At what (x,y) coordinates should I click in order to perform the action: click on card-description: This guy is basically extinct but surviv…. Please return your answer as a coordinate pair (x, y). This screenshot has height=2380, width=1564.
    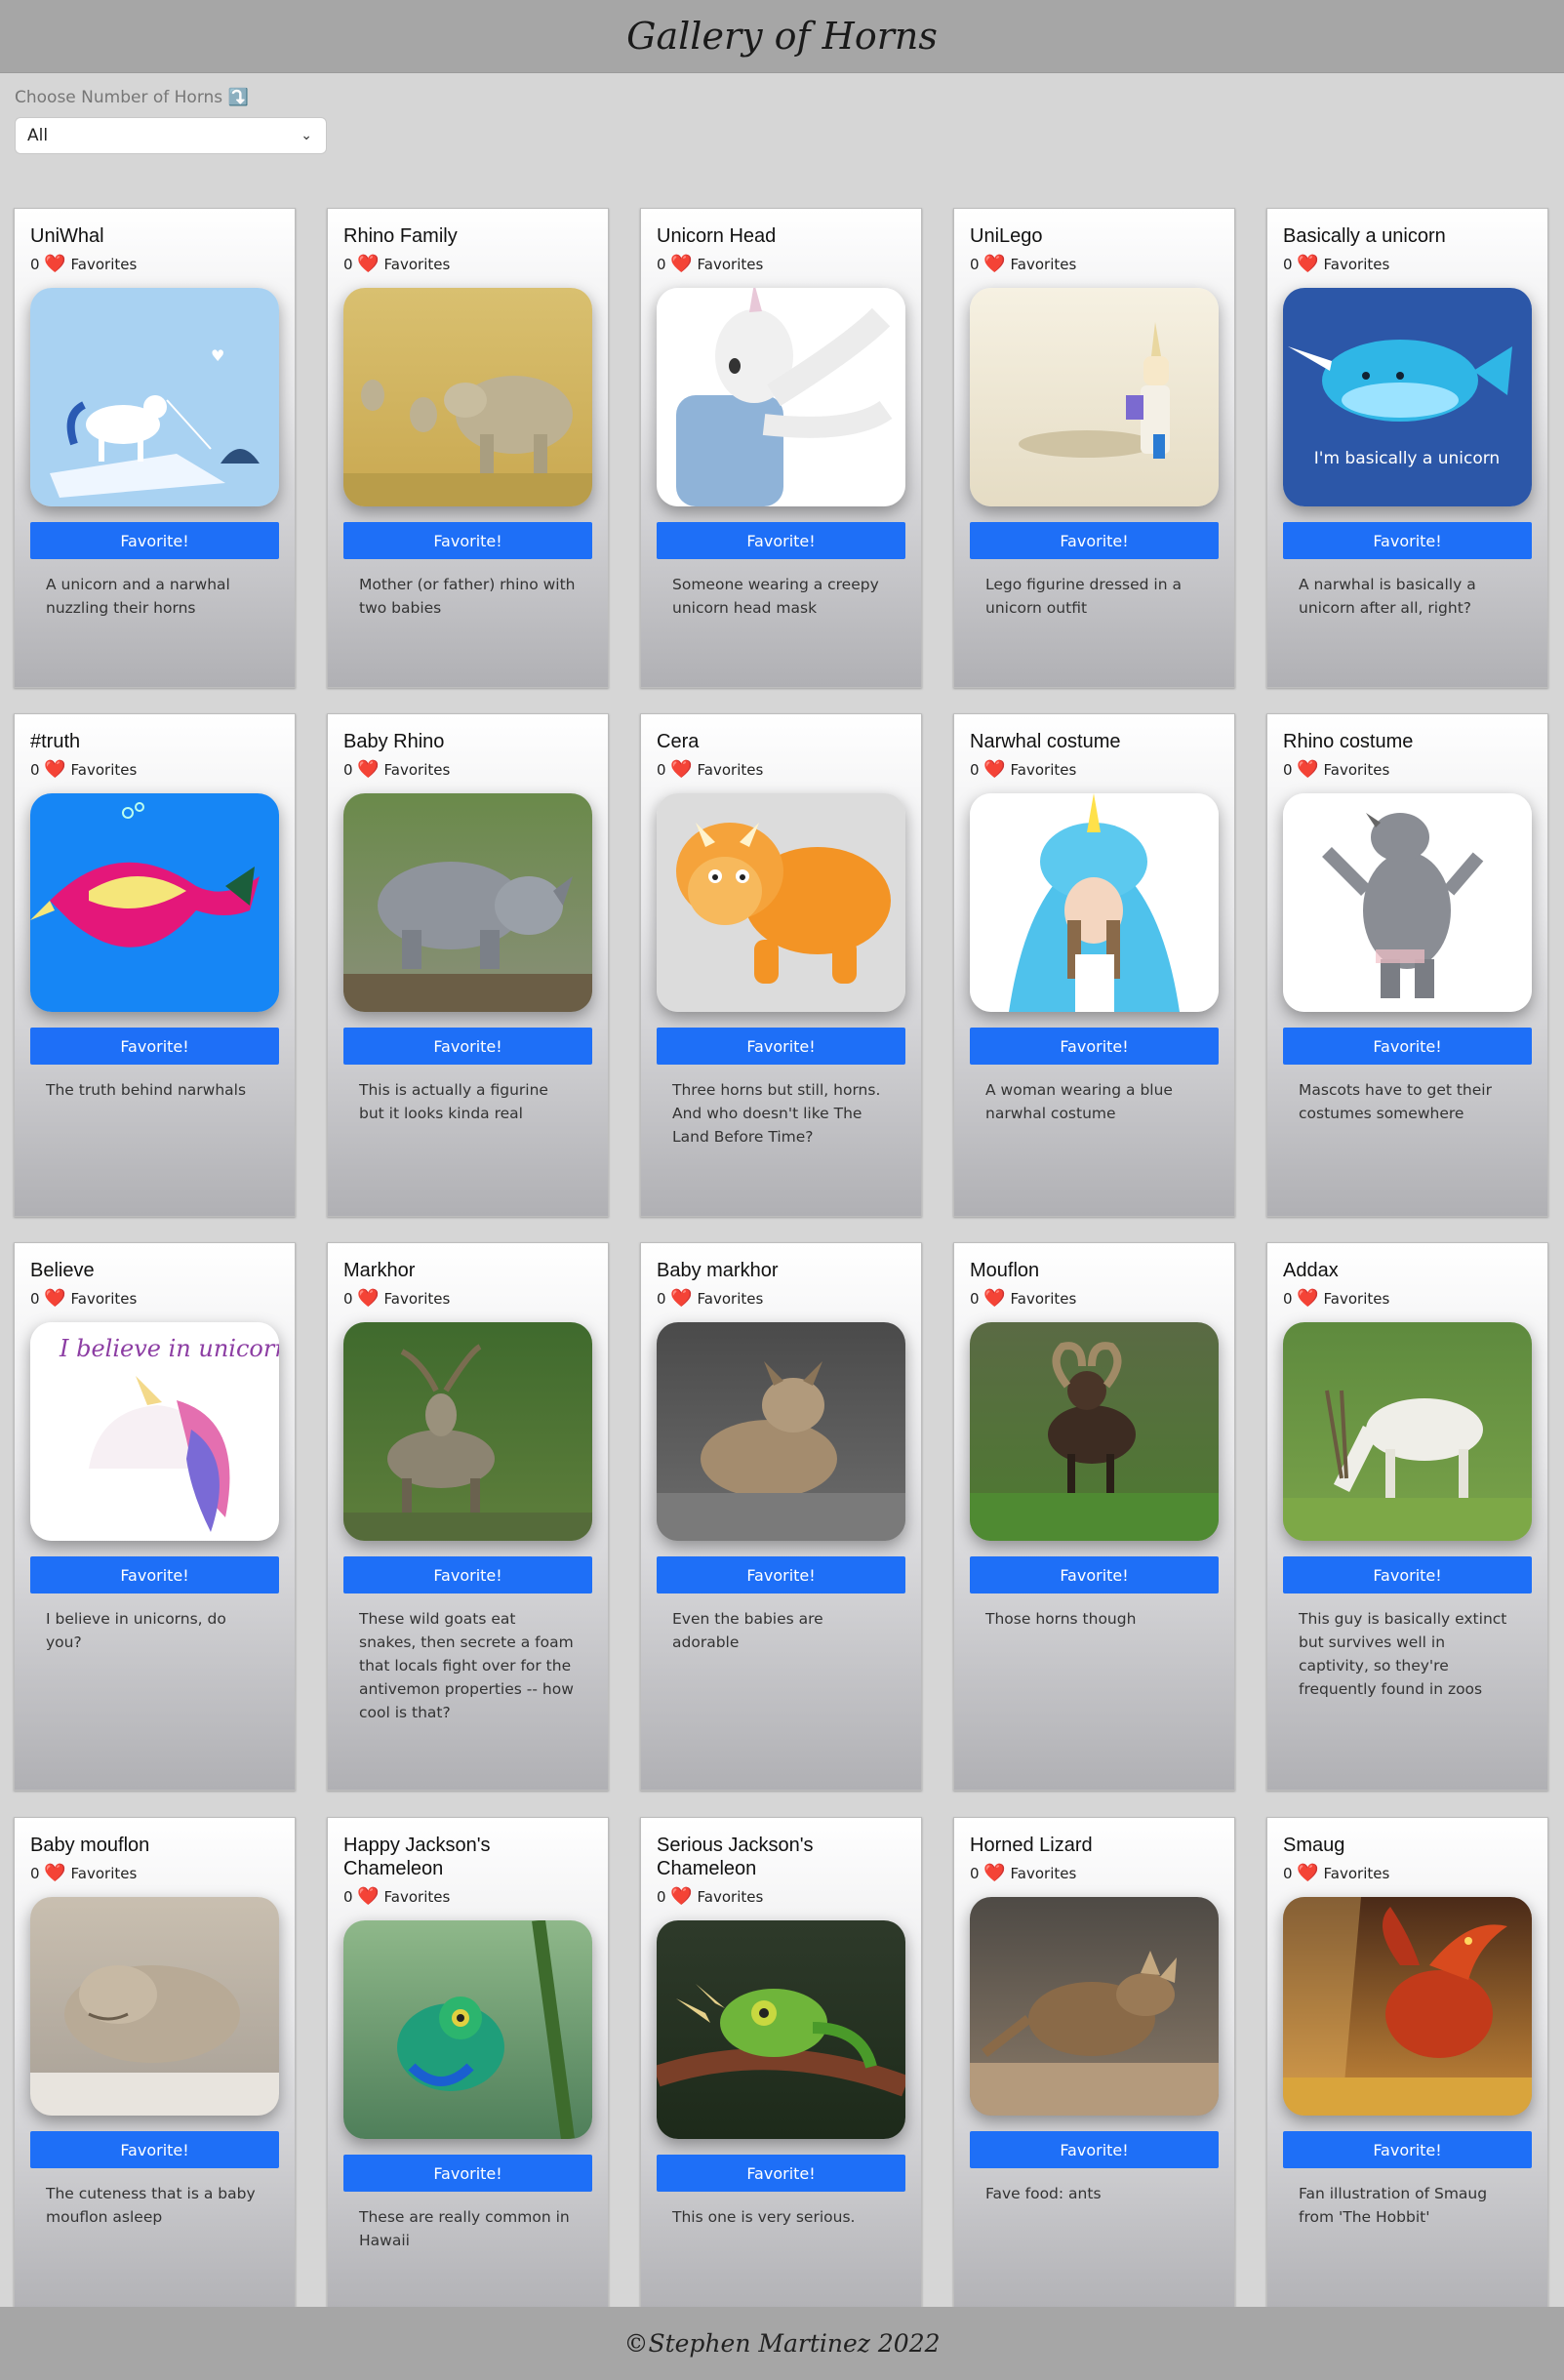
    Looking at the image, I should click on (1403, 1654).